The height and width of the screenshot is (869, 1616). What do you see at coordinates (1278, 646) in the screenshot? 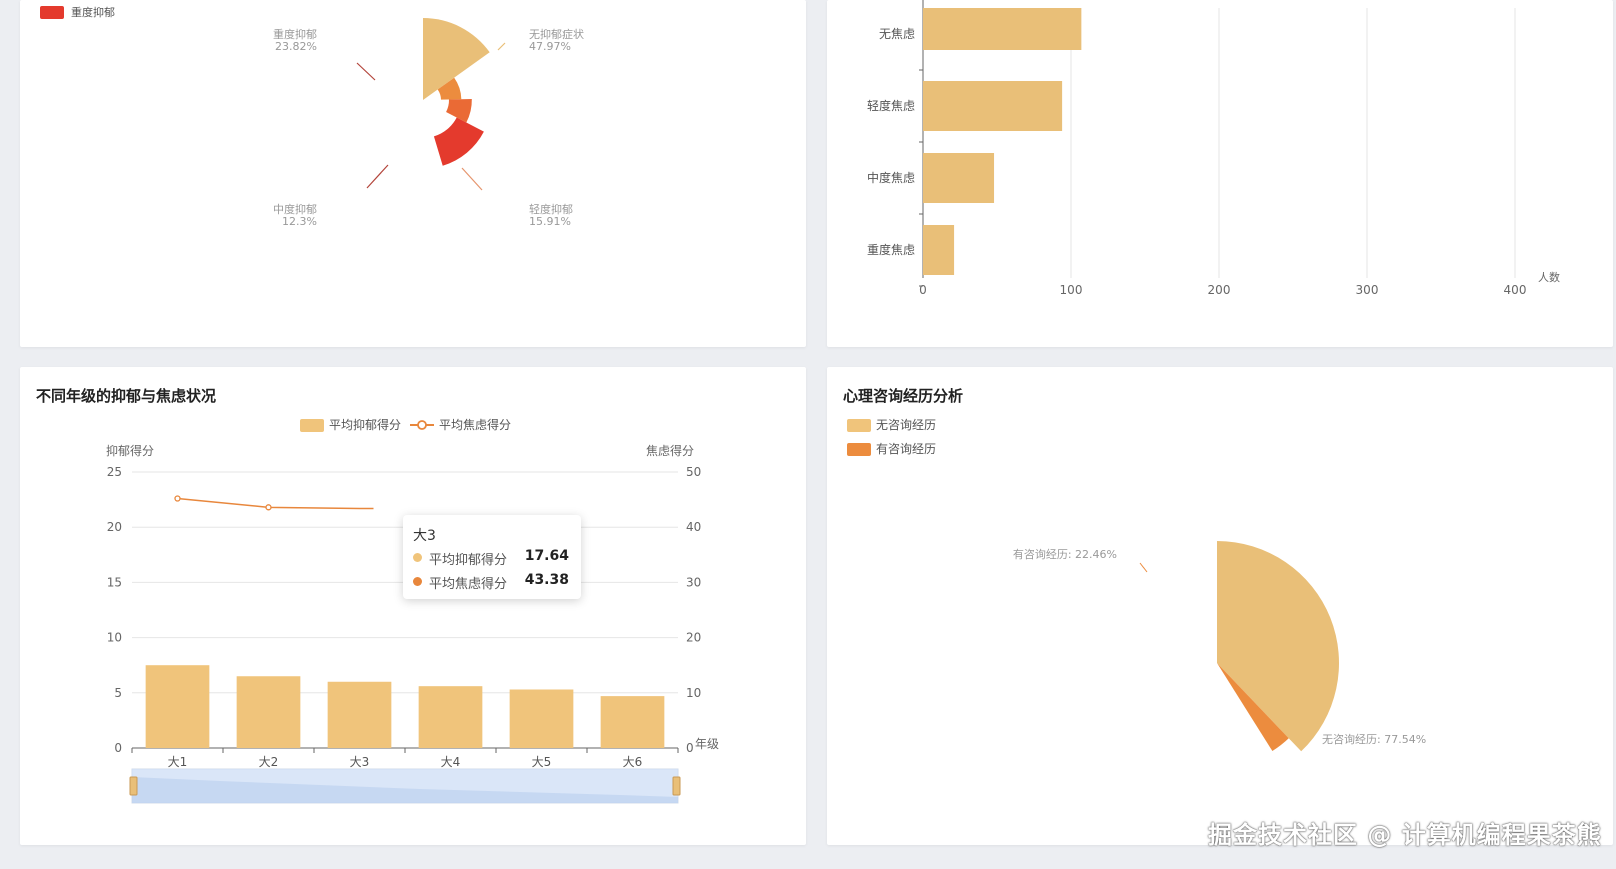
I see `pie-slice-no-consult` at bounding box center [1278, 646].